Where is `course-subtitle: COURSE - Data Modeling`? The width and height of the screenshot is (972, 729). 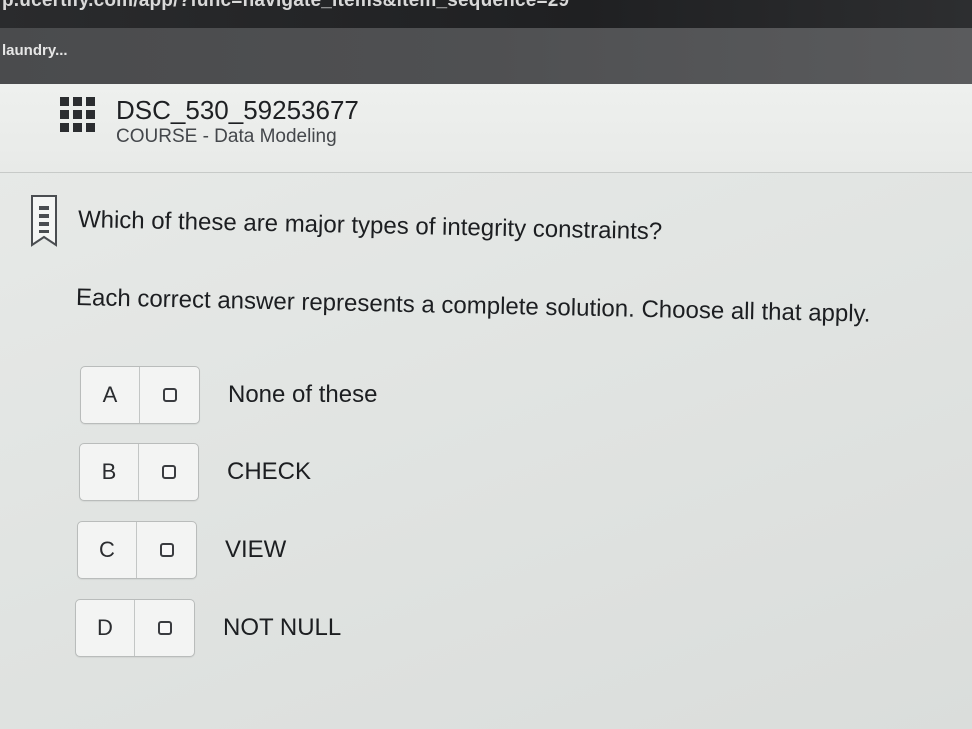
course-subtitle: COURSE - Data Modeling is located at coordinates (226, 136).